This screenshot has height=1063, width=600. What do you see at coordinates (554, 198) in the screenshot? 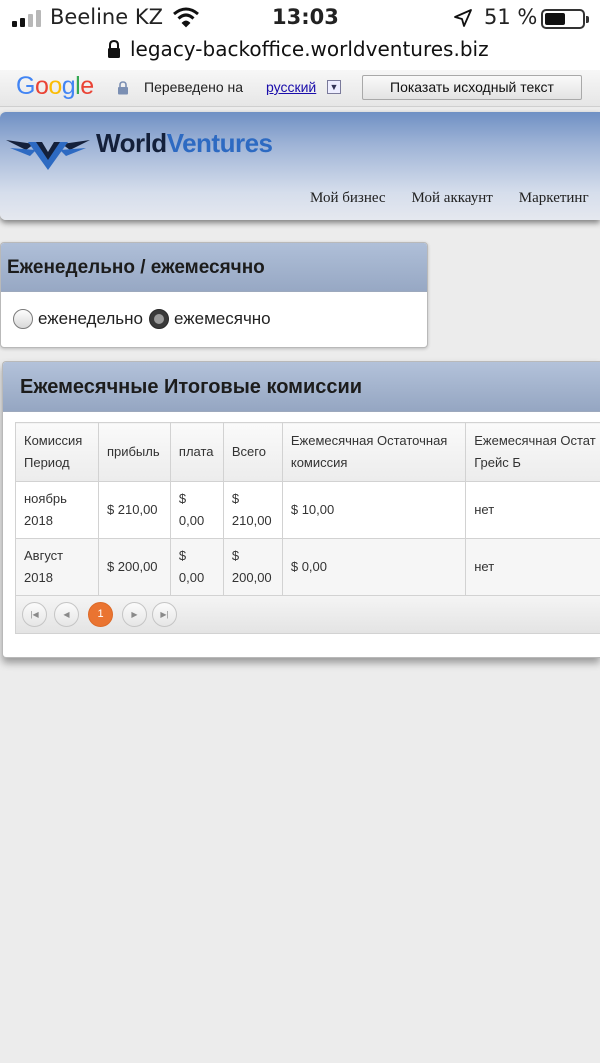
I see `nav-item-marketing: Маркетинг` at bounding box center [554, 198].